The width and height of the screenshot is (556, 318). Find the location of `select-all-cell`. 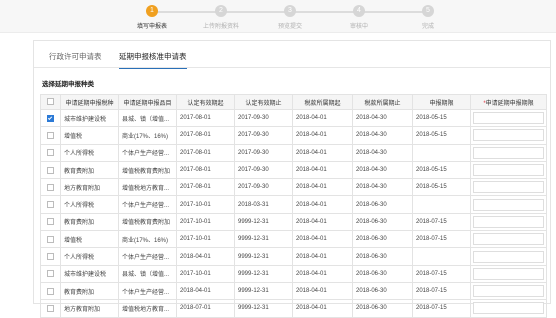

select-all-cell is located at coordinates (50, 102).